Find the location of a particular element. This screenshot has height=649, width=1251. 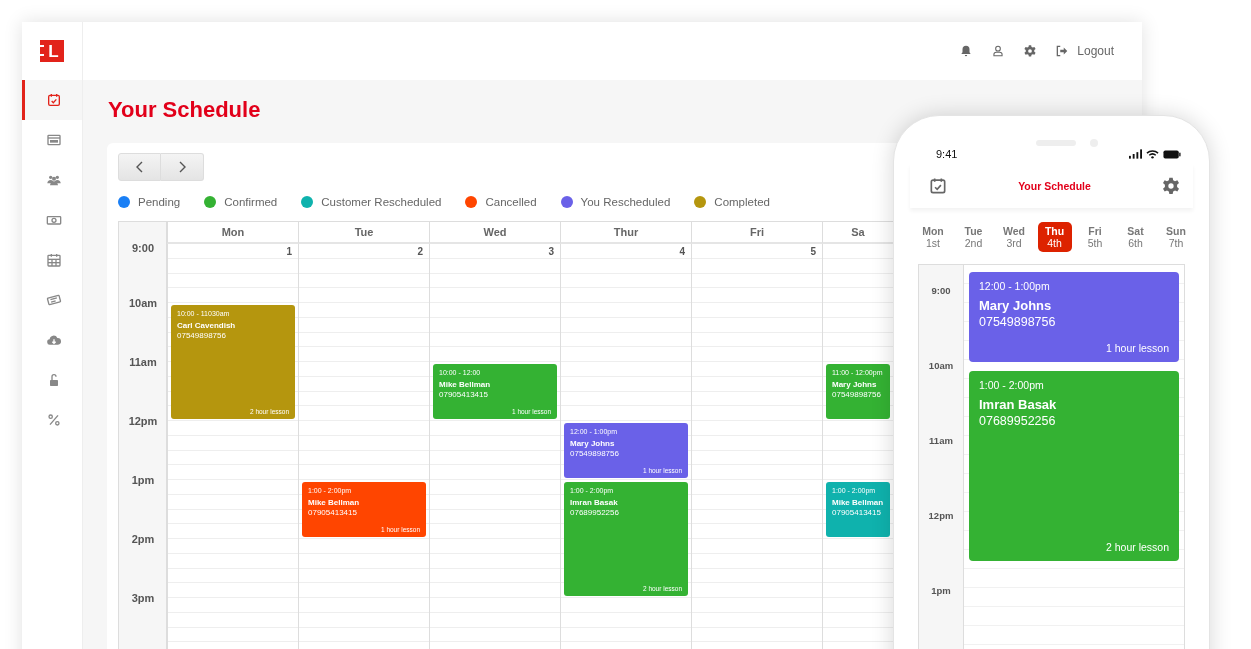

day-tab: Sun 7th is located at coordinates (1176, 237).